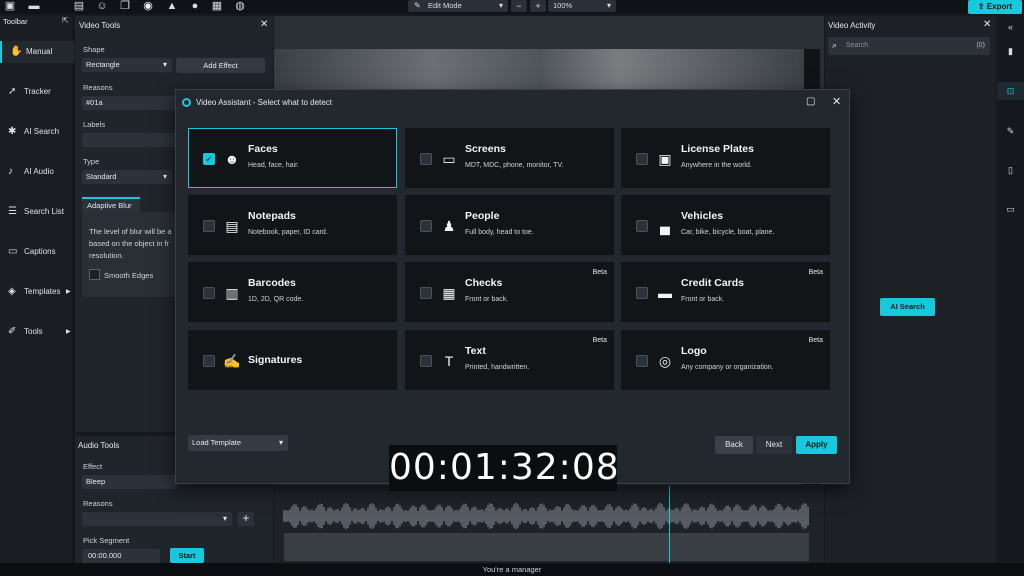  What do you see at coordinates (111, 204) in the screenshot?
I see `tab-adaptive-blur: Adaptive Blur` at bounding box center [111, 204].